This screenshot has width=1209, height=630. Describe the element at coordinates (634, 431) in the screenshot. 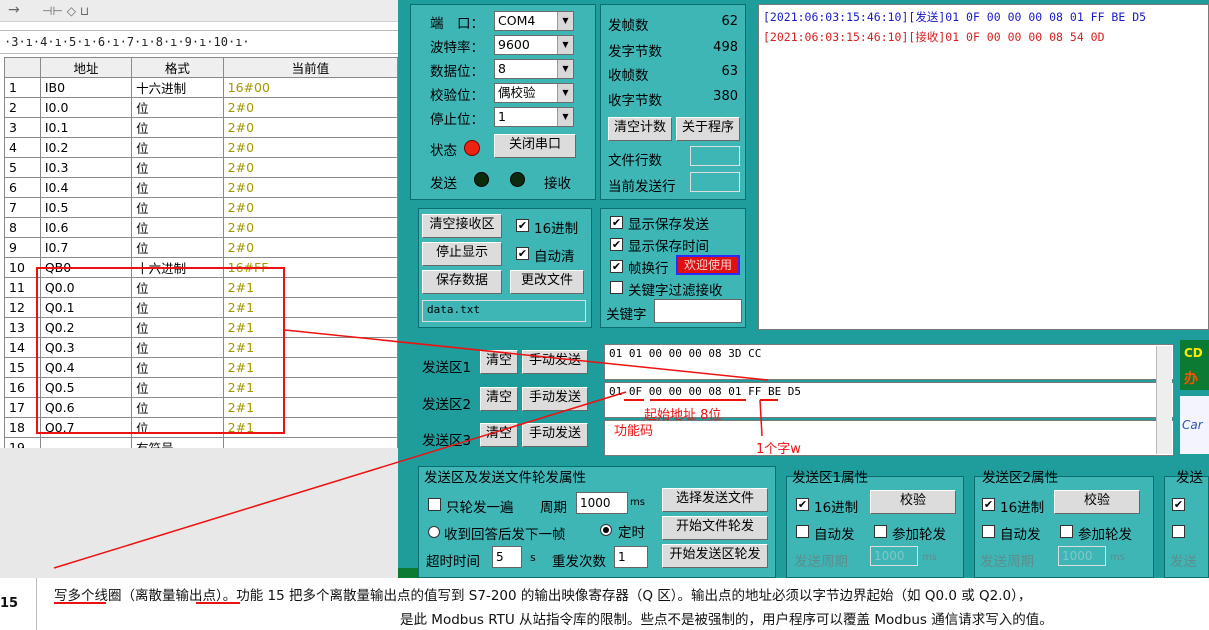

I see `annotation-function-code: 功能码` at that location.